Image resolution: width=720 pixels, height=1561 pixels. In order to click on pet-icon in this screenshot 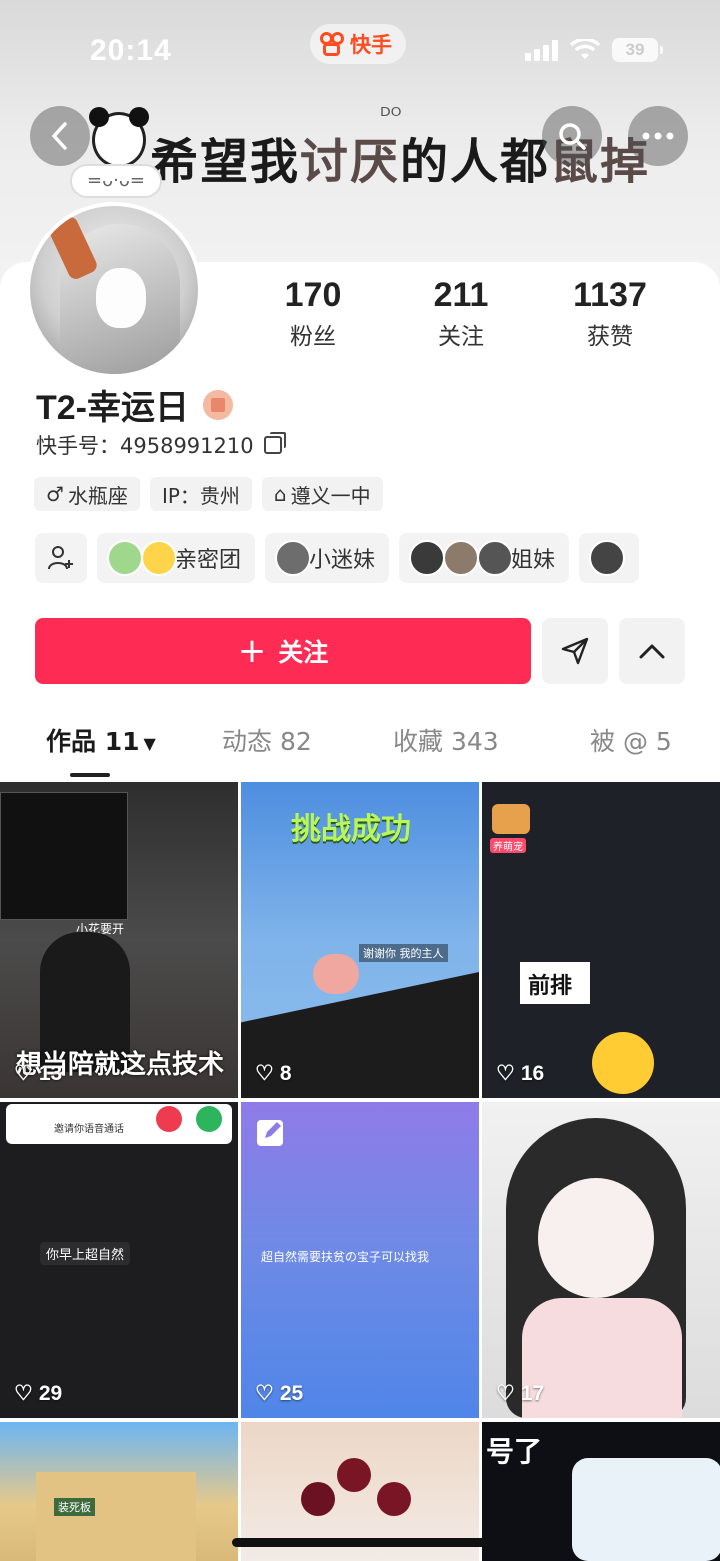, I will do `click(511, 819)`.